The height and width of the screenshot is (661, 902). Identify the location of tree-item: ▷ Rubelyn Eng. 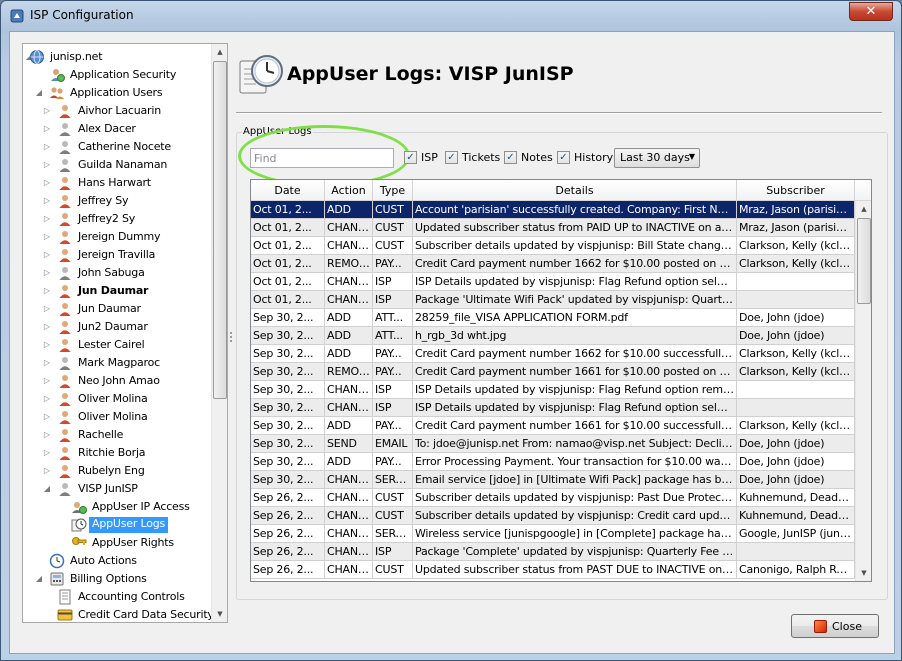
(117, 471).